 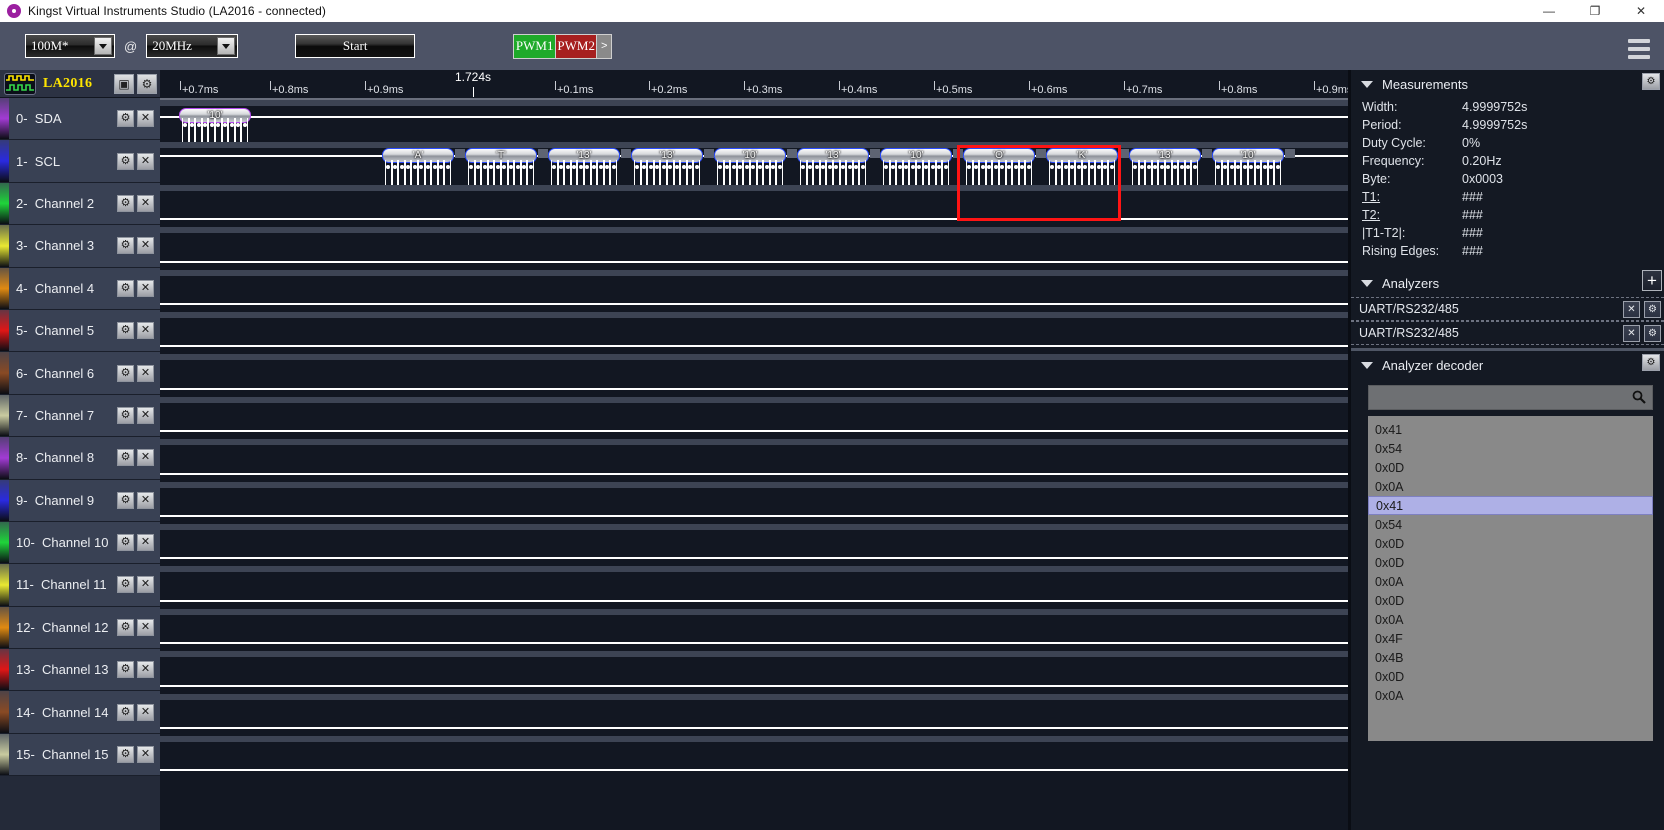 What do you see at coordinates (1510, 638) in the screenshot?
I see `decoder-list-item-11: 0x4F` at bounding box center [1510, 638].